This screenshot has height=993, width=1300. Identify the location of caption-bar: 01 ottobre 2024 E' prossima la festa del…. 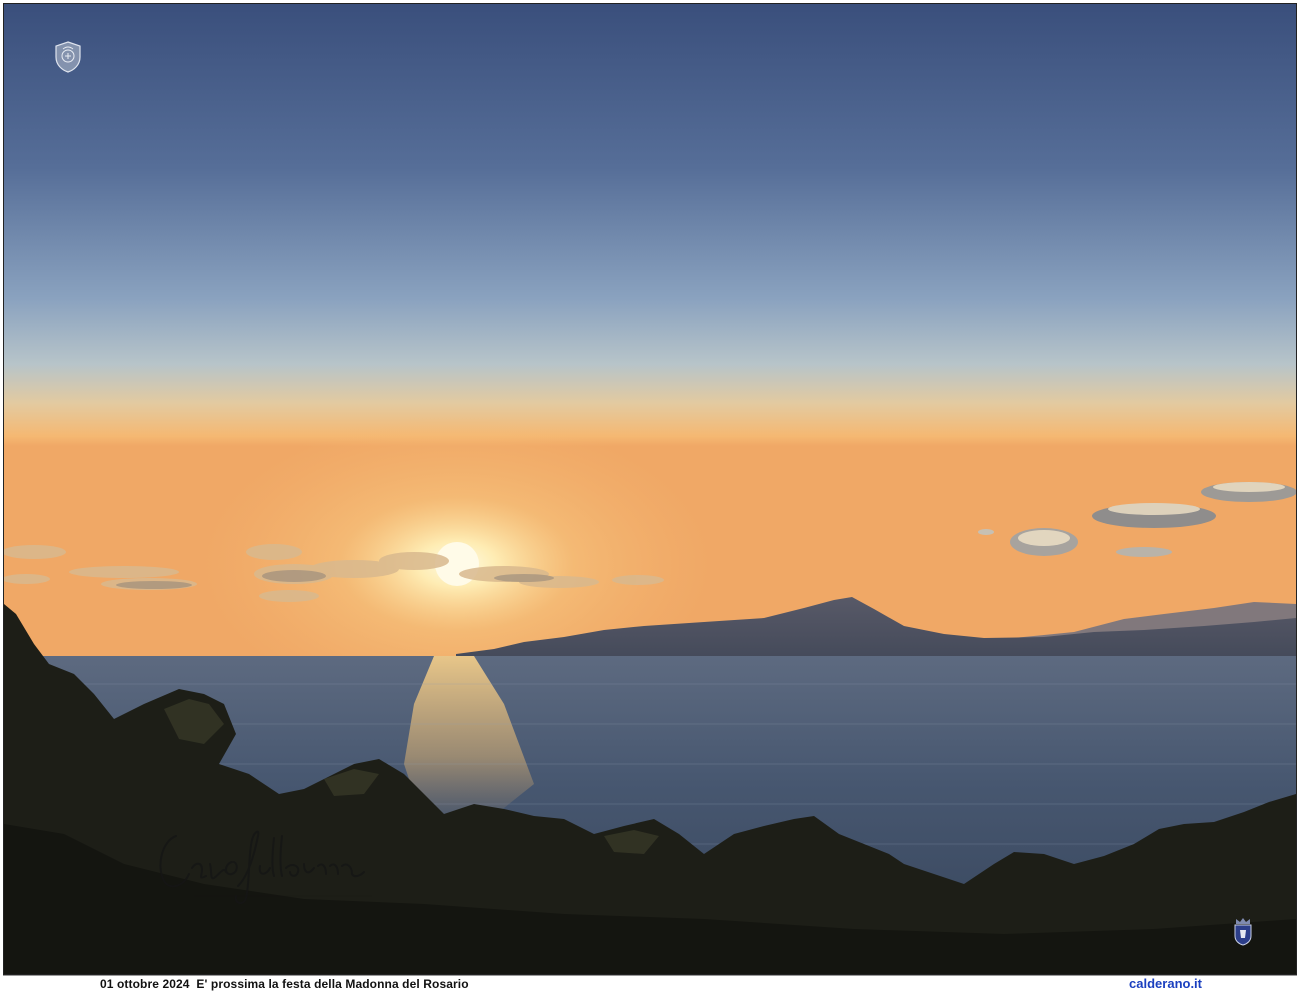
(650, 984).